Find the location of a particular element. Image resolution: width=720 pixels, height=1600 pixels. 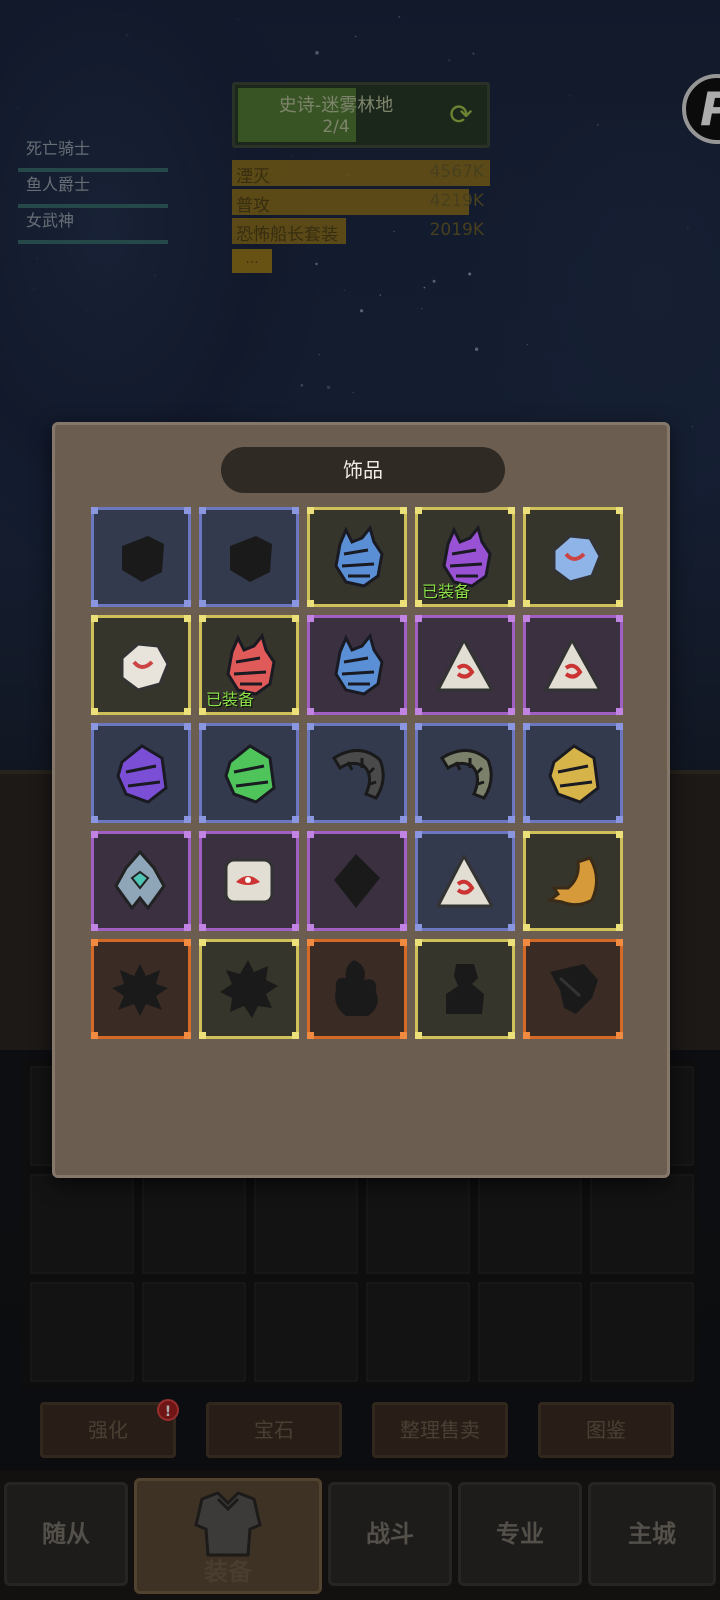

jade-amulet-icon is located at coordinates (140, 880).